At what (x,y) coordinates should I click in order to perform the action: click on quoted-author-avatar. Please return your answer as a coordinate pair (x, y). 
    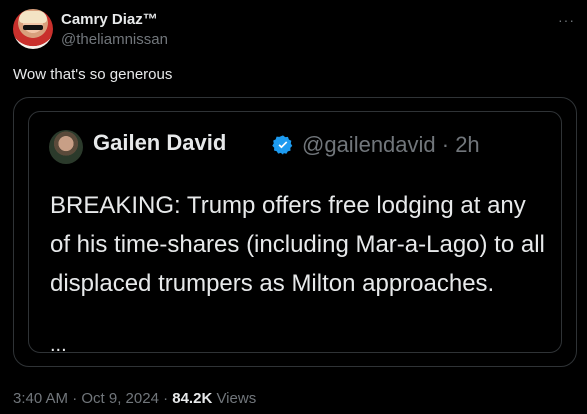
    Looking at the image, I should click on (66, 147).